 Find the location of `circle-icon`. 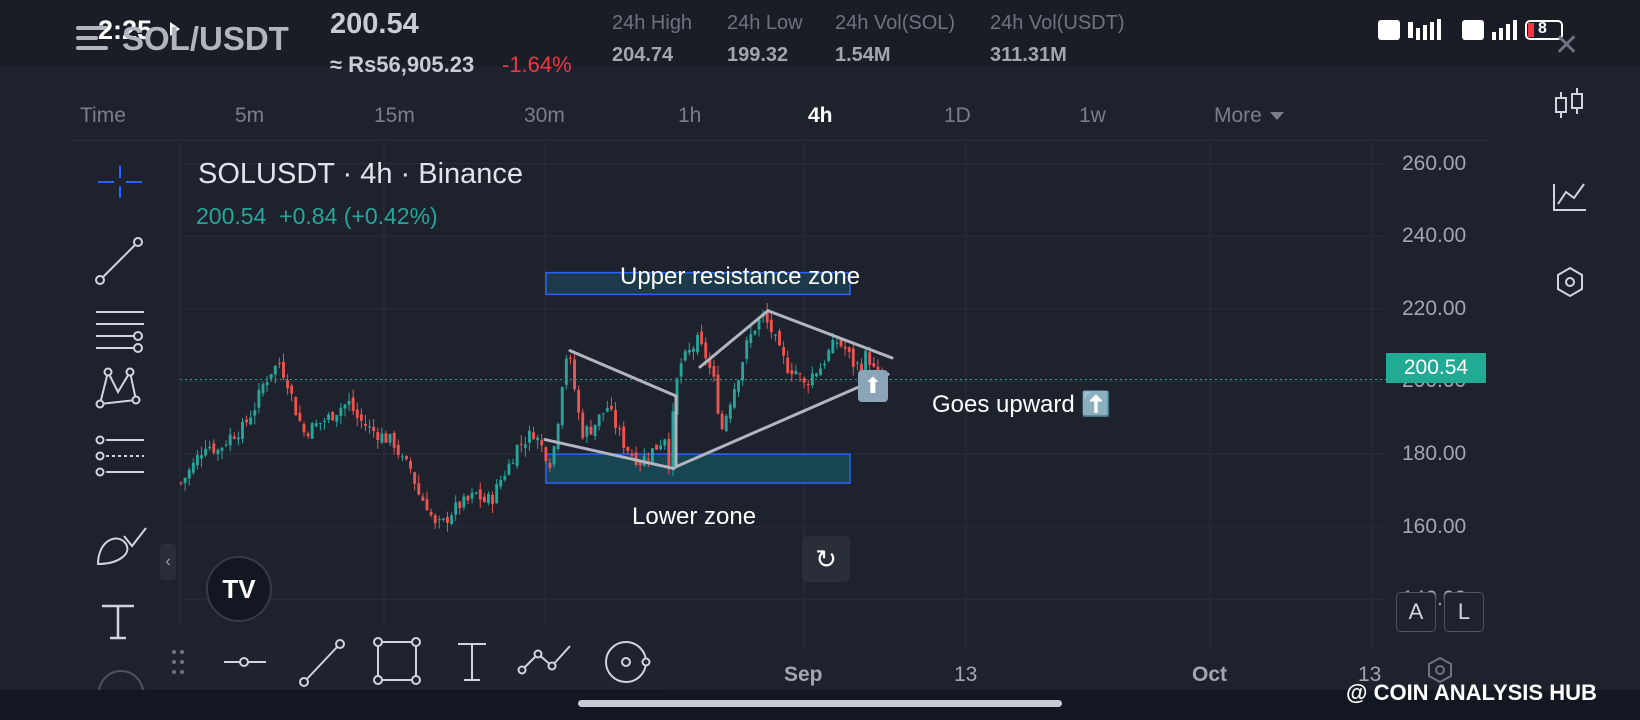

circle-icon is located at coordinates (628, 662).